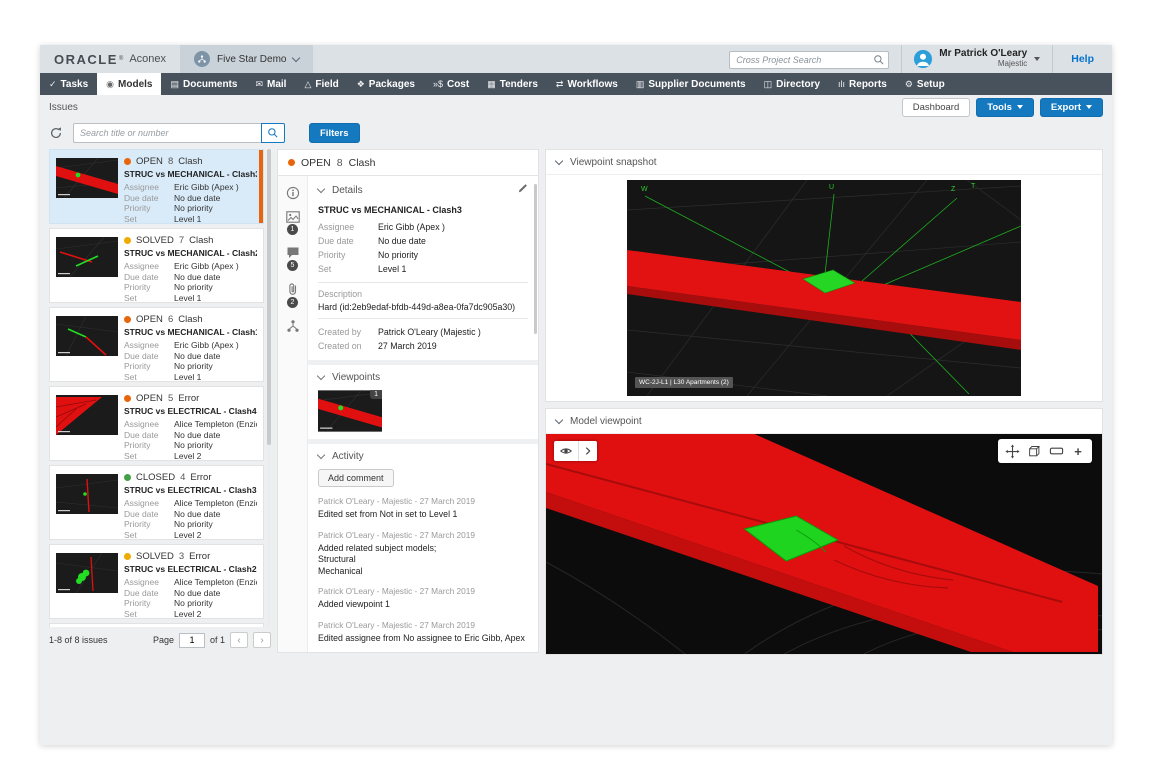  Describe the element at coordinates (522, 190) in the screenshot. I see `edit-icon` at that location.